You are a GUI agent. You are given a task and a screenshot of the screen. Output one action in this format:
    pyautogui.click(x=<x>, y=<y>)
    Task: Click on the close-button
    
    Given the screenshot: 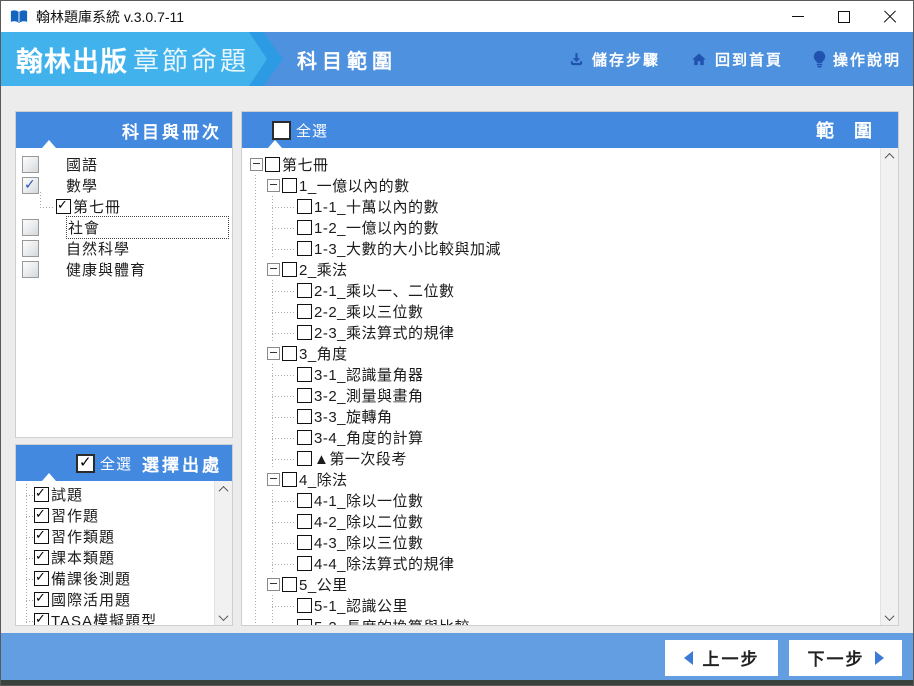 What is the action you would take?
    pyautogui.click(x=890, y=16)
    